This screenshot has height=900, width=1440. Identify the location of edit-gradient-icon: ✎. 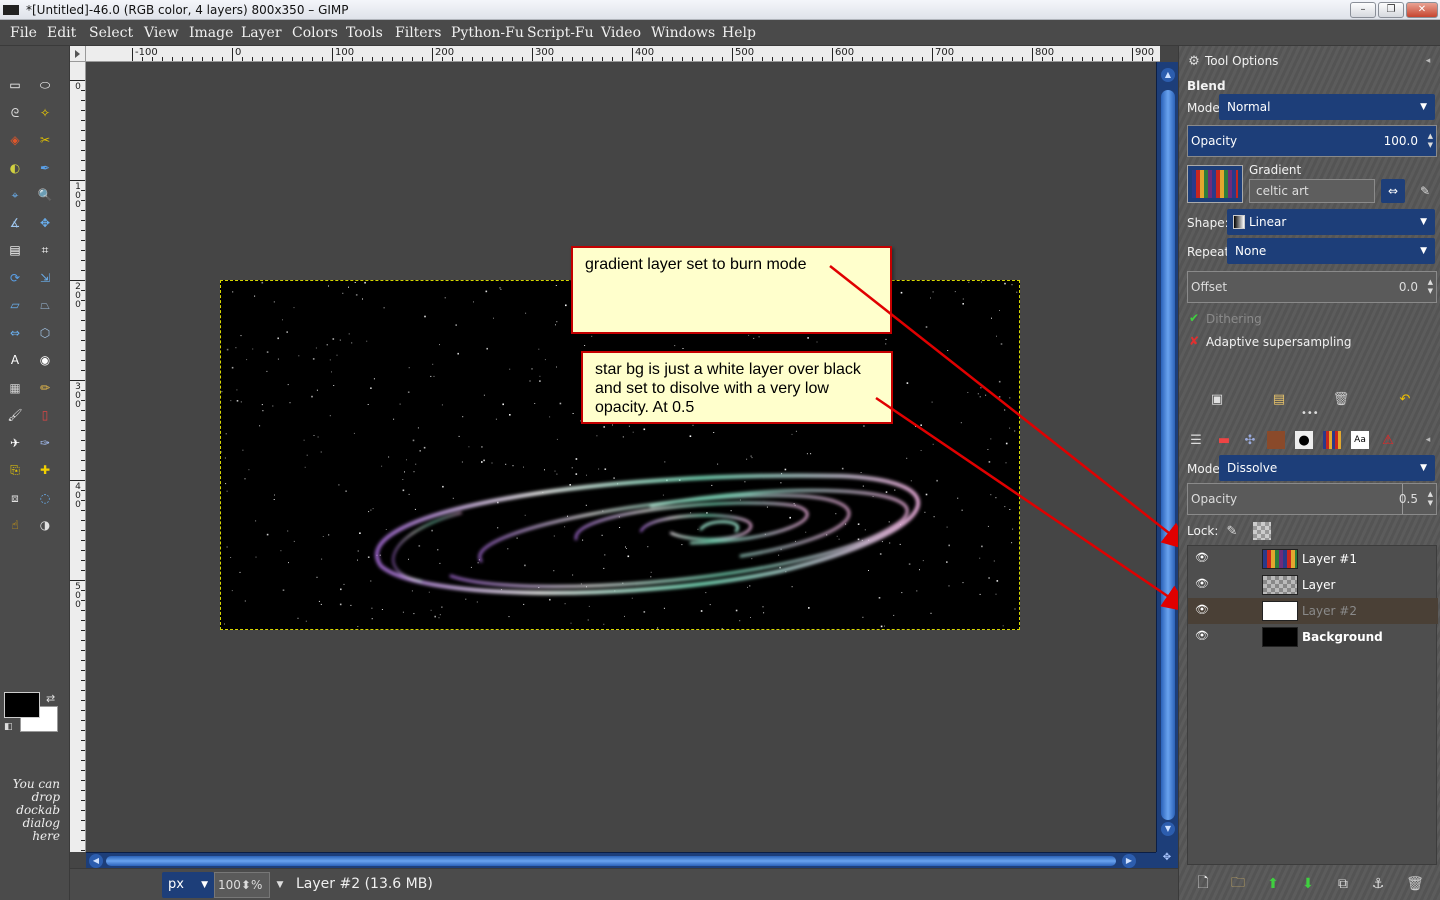
(1425, 191).